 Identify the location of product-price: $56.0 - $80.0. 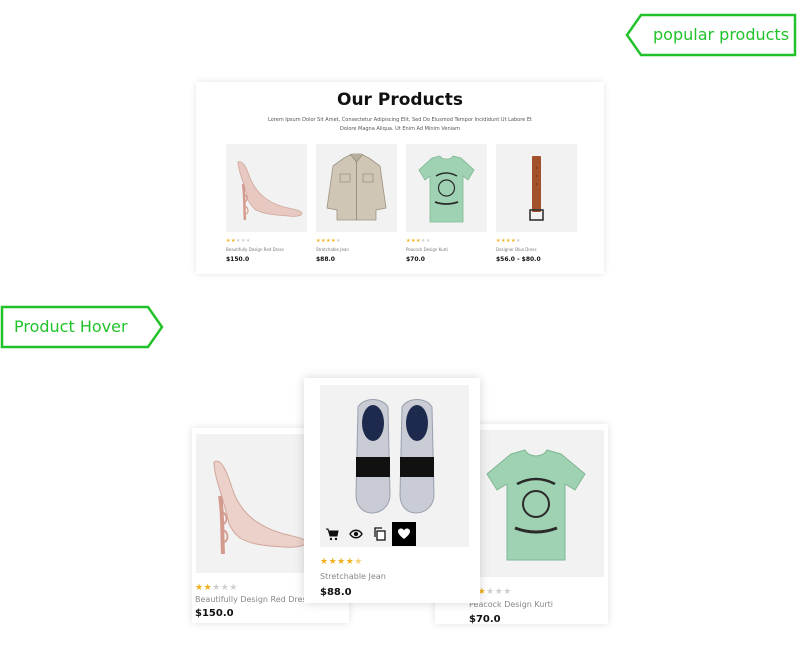
(518, 259).